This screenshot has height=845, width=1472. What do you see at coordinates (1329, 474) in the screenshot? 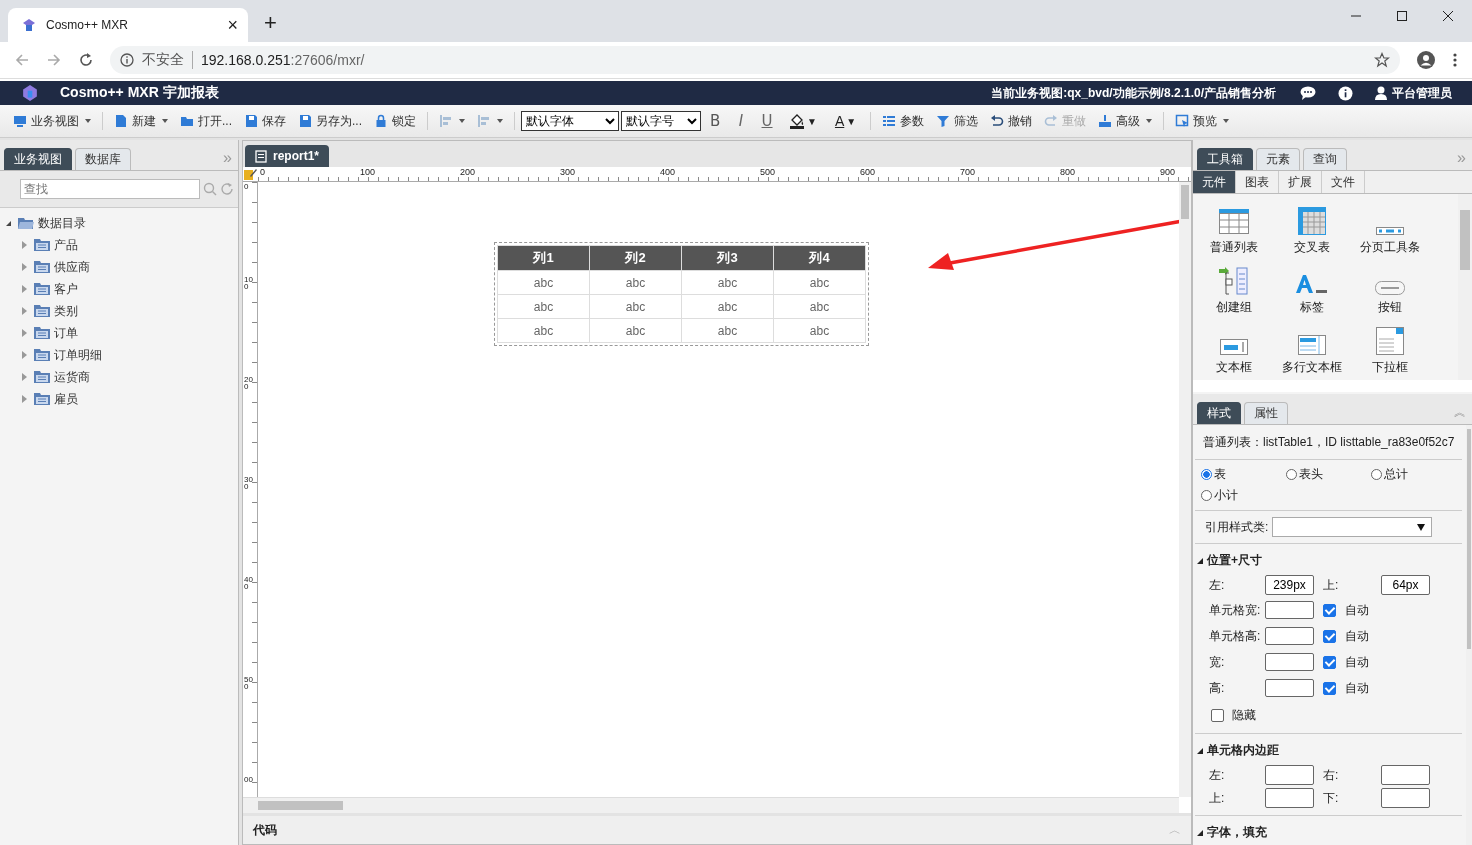
I see `scope-radio: 表头` at bounding box center [1329, 474].